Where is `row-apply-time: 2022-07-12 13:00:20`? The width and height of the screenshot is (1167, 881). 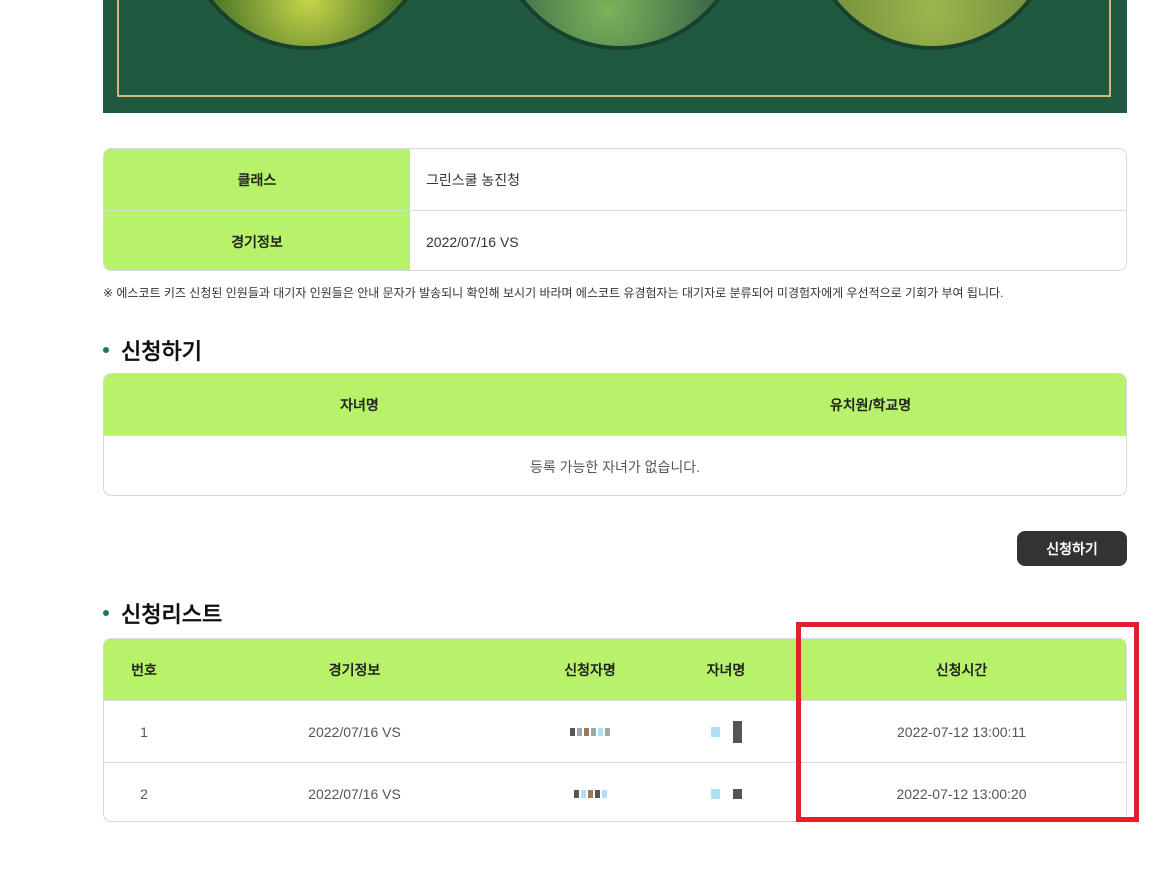 row-apply-time: 2022-07-12 13:00:20 is located at coordinates (961, 793).